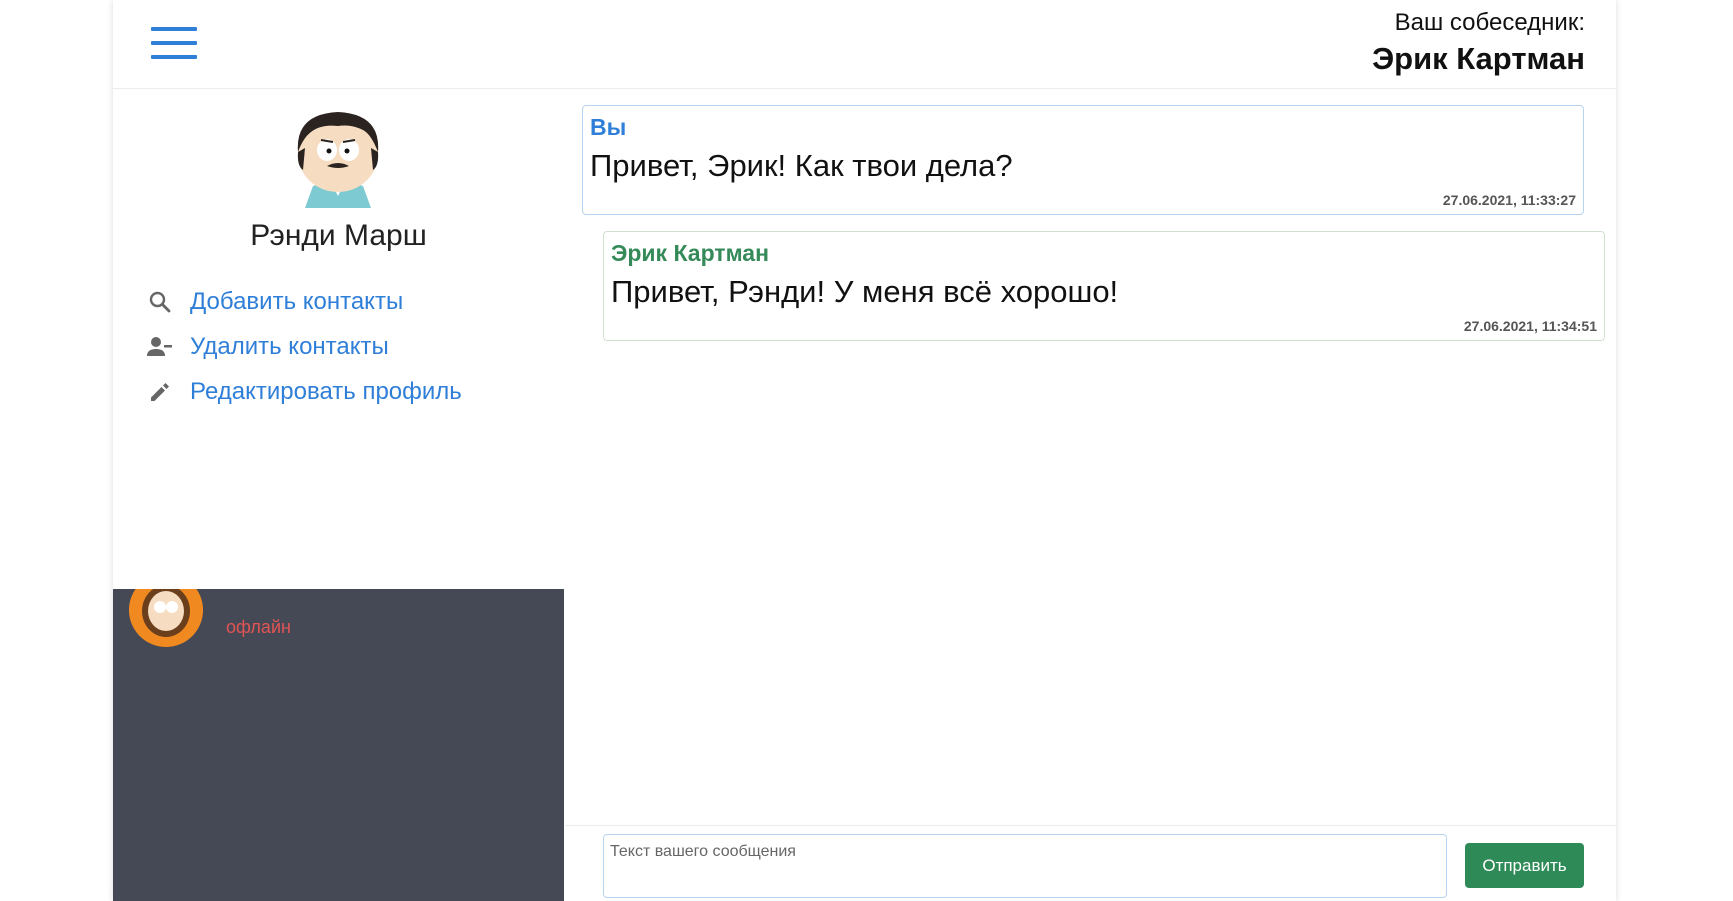 This screenshot has width=1733, height=901. Describe the element at coordinates (690, 253) in the screenshot. I see `message-author: Эрик Картман` at that location.